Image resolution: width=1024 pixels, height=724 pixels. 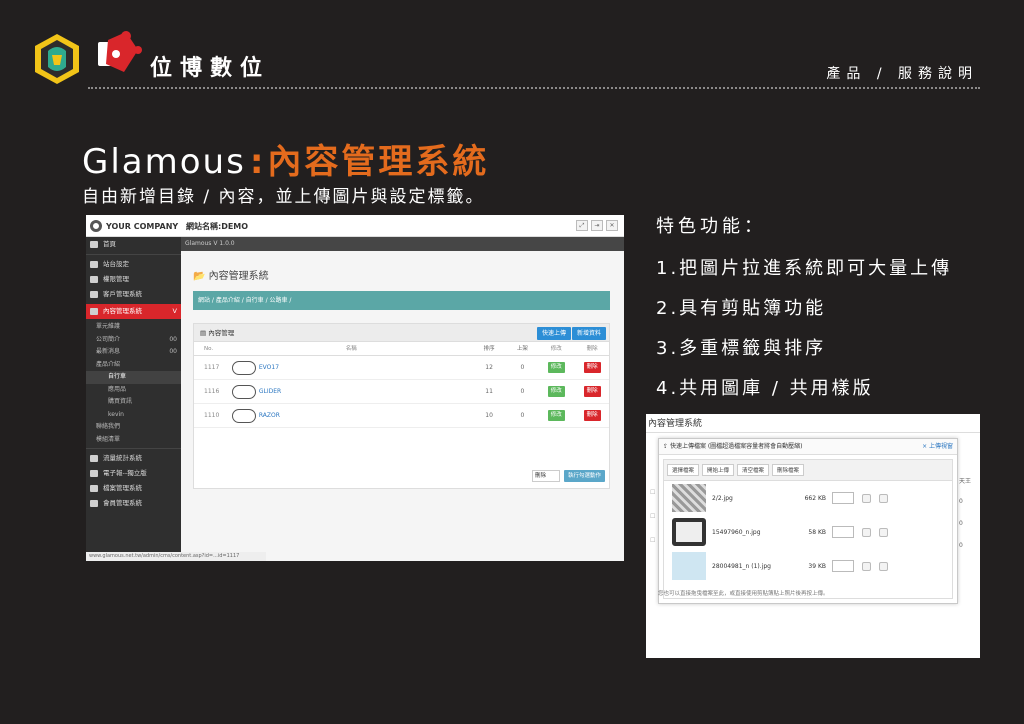 I want to click on close-icon: ✕, so click(x=612, y=225).